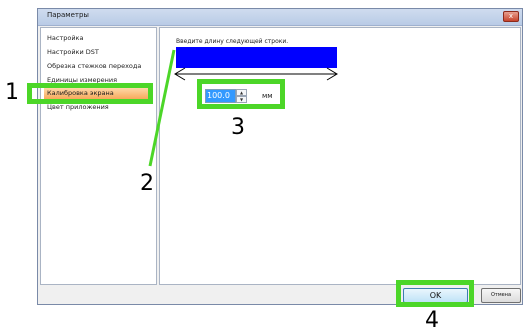 Image resolution: width=523 pixels, height=333 pixels. What do you see at coordinates (73, 52) in the screenshot?
I see `sidebar-item-dst-settings: Настройки DST` at bounding box center [73, 52].